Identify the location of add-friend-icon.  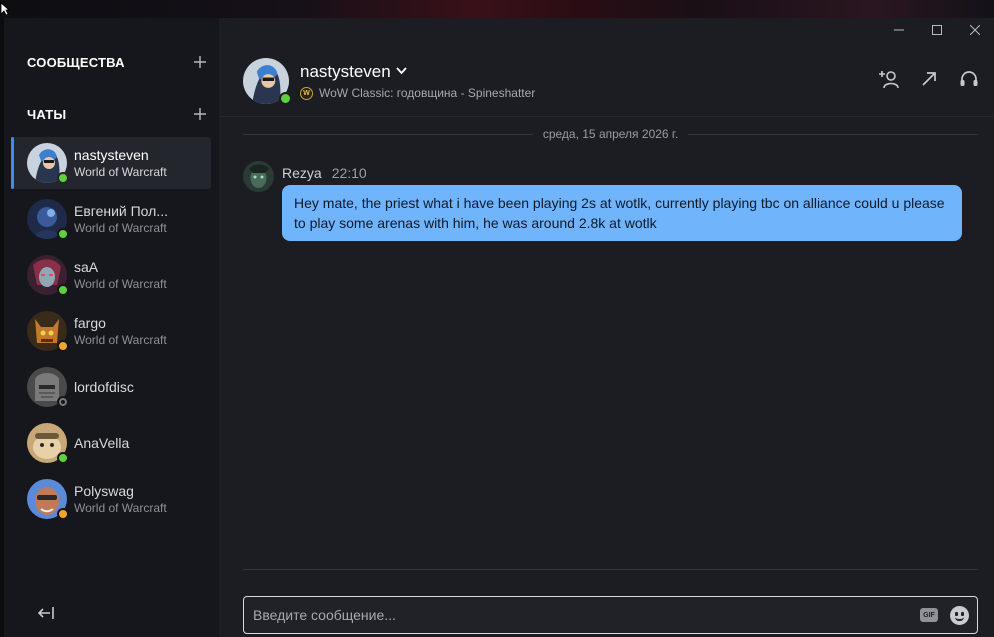
(889, 80).